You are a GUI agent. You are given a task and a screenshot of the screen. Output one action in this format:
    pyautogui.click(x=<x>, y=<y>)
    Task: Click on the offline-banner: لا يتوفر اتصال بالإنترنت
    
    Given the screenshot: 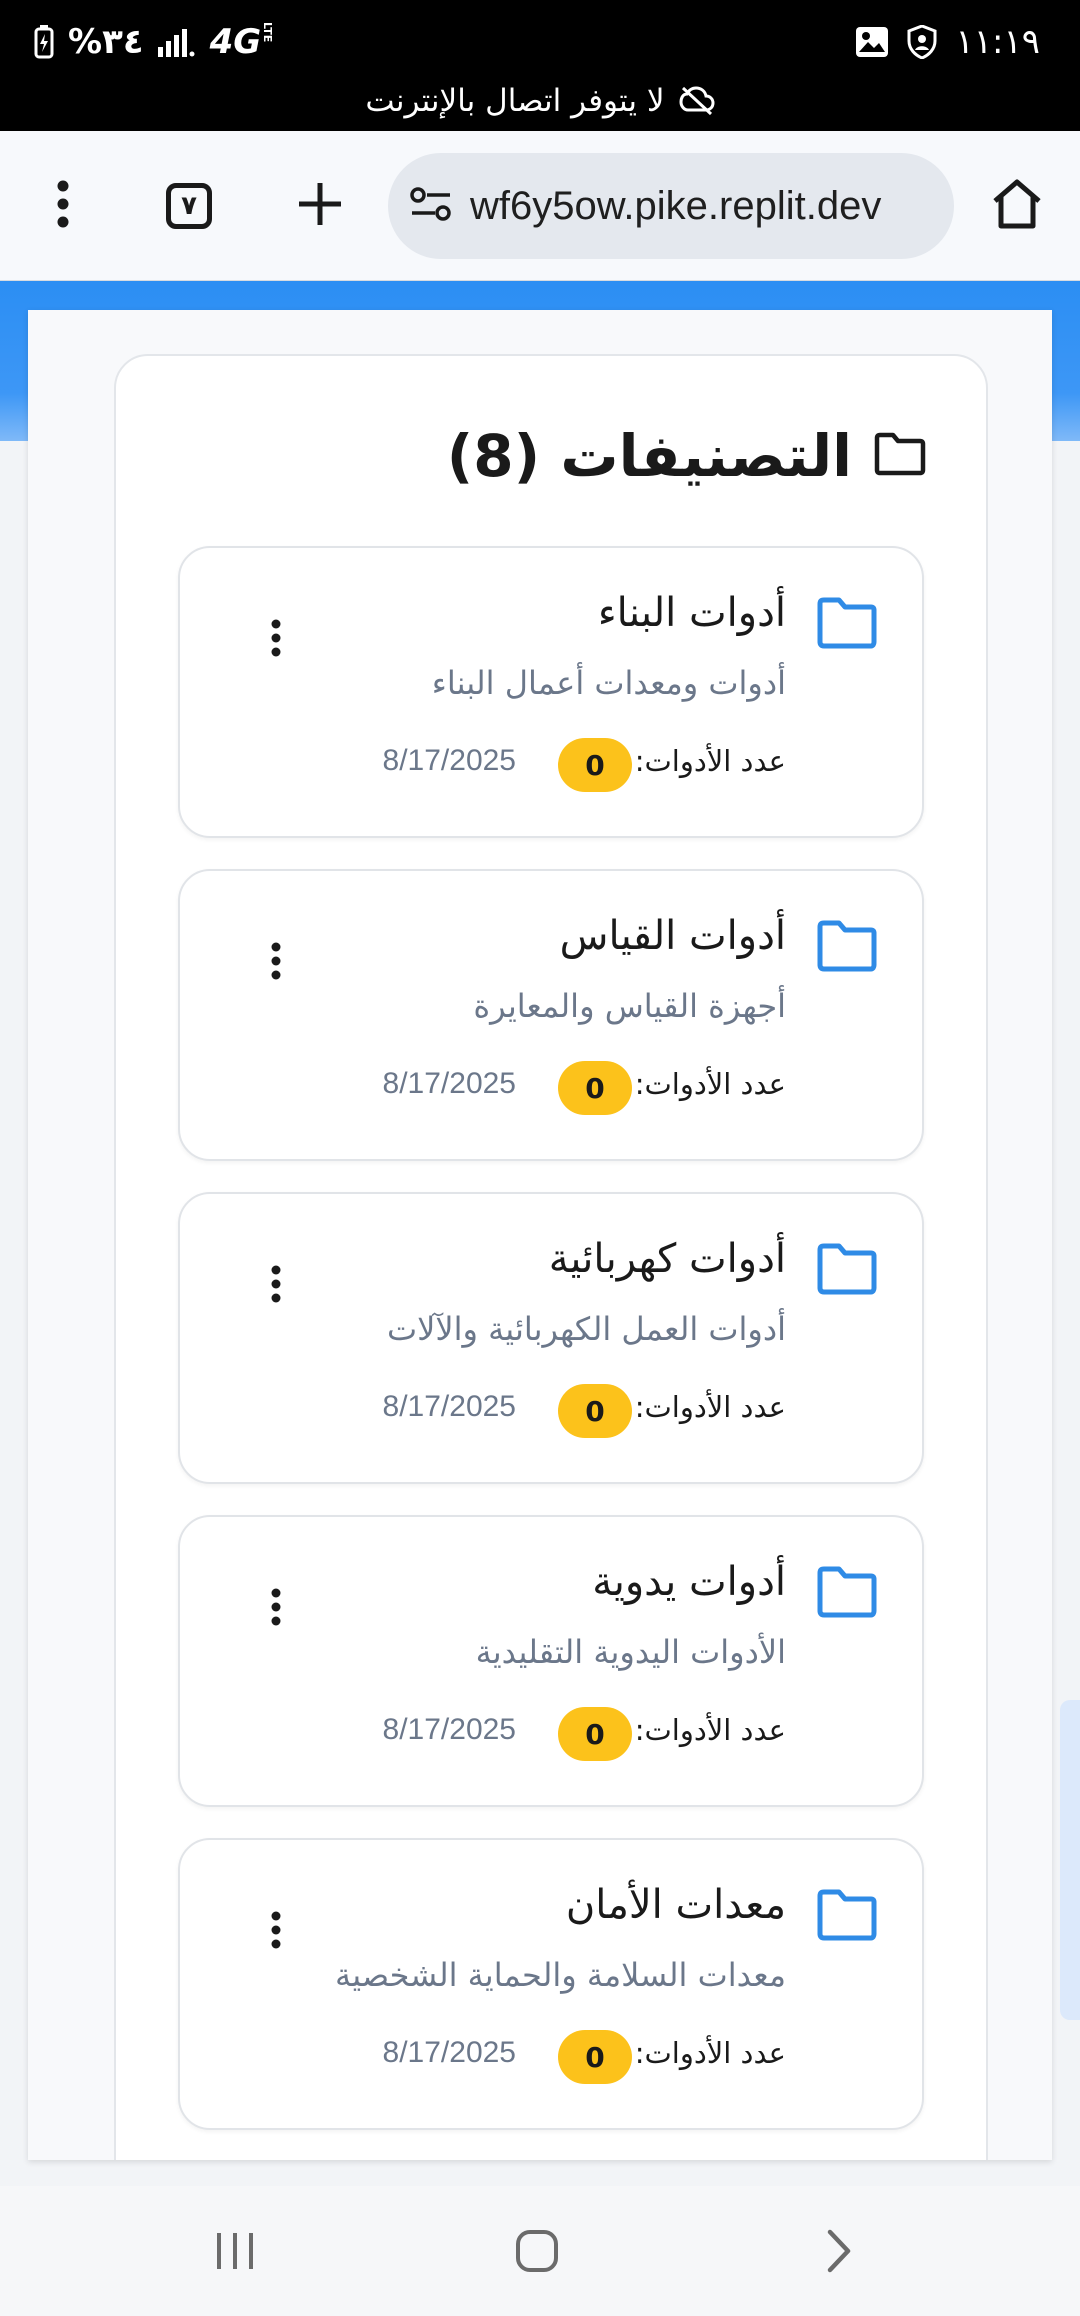 What is the action you would take?
    pyautogui.click(x=540, y=101)
    